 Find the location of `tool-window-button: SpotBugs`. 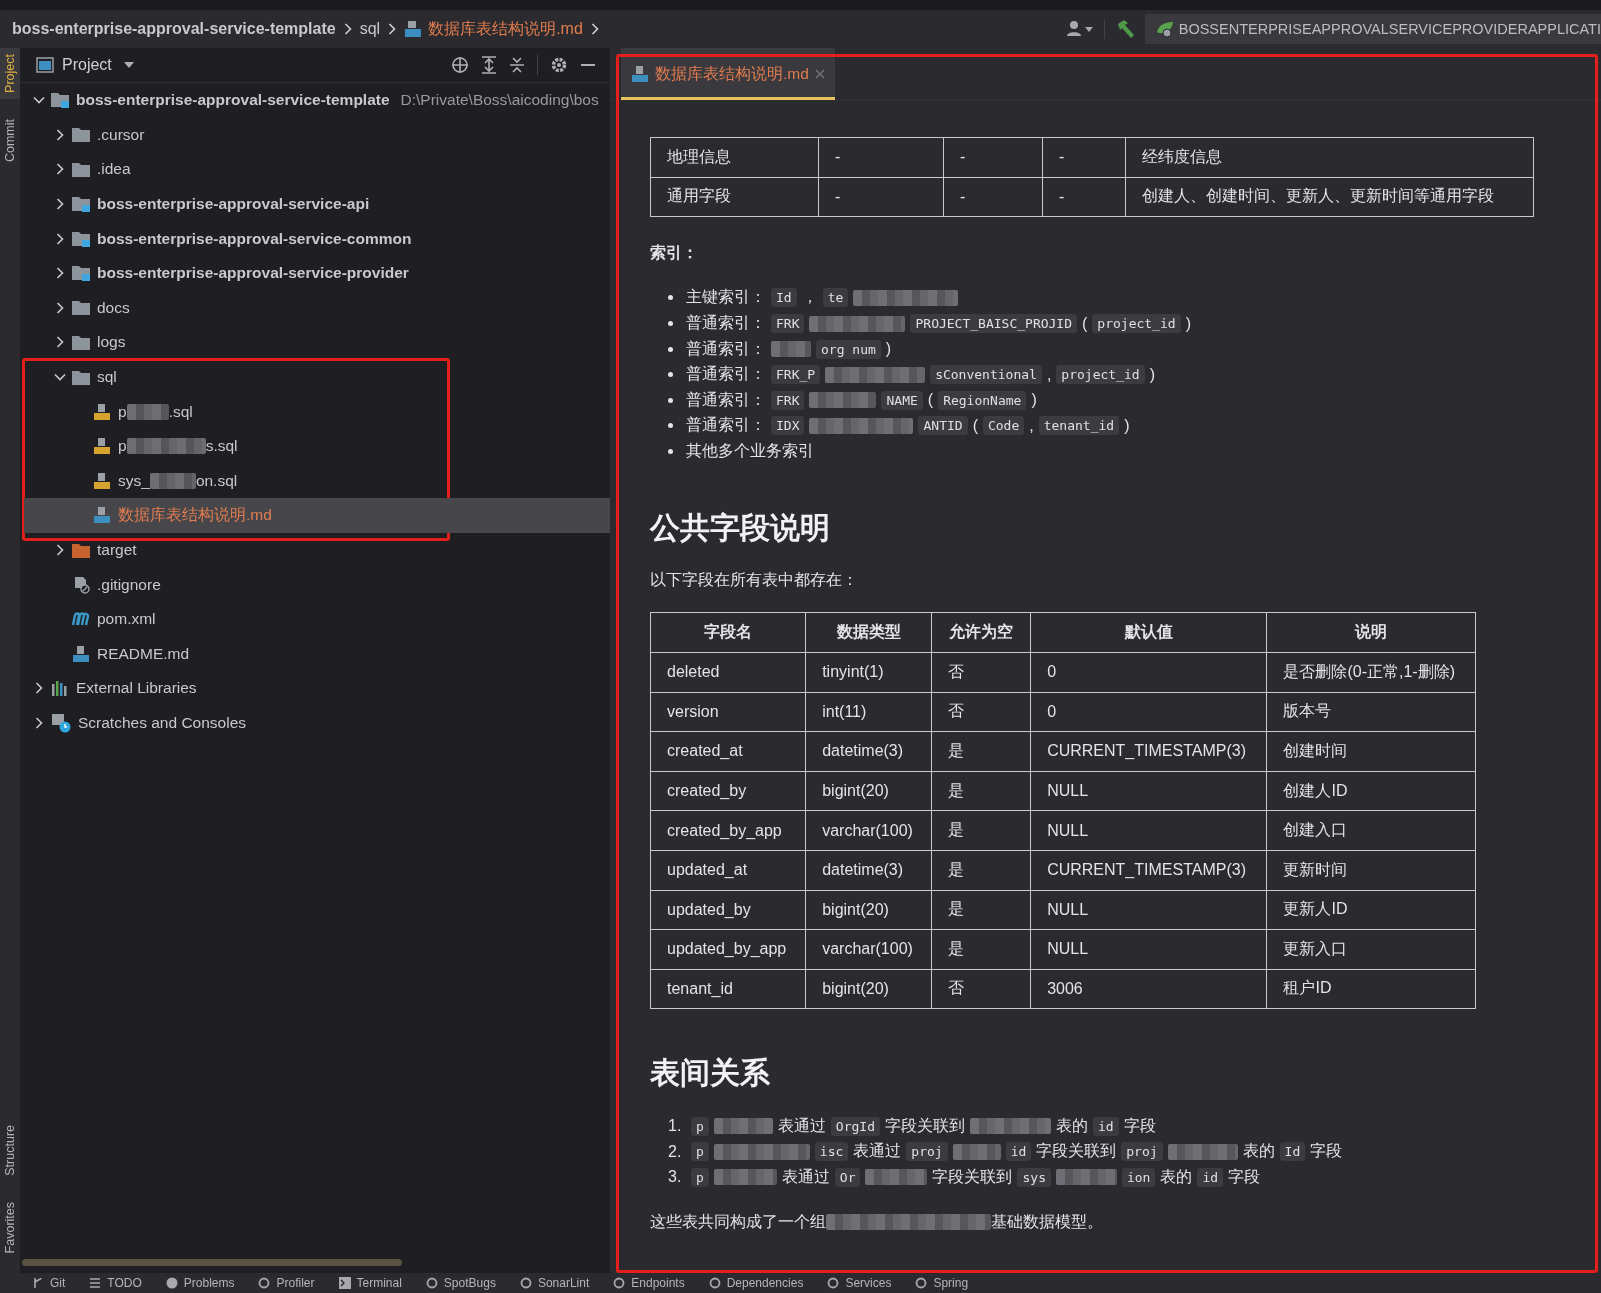

tool-window-button: SpotBugs is located at coordinates (460, 1283).